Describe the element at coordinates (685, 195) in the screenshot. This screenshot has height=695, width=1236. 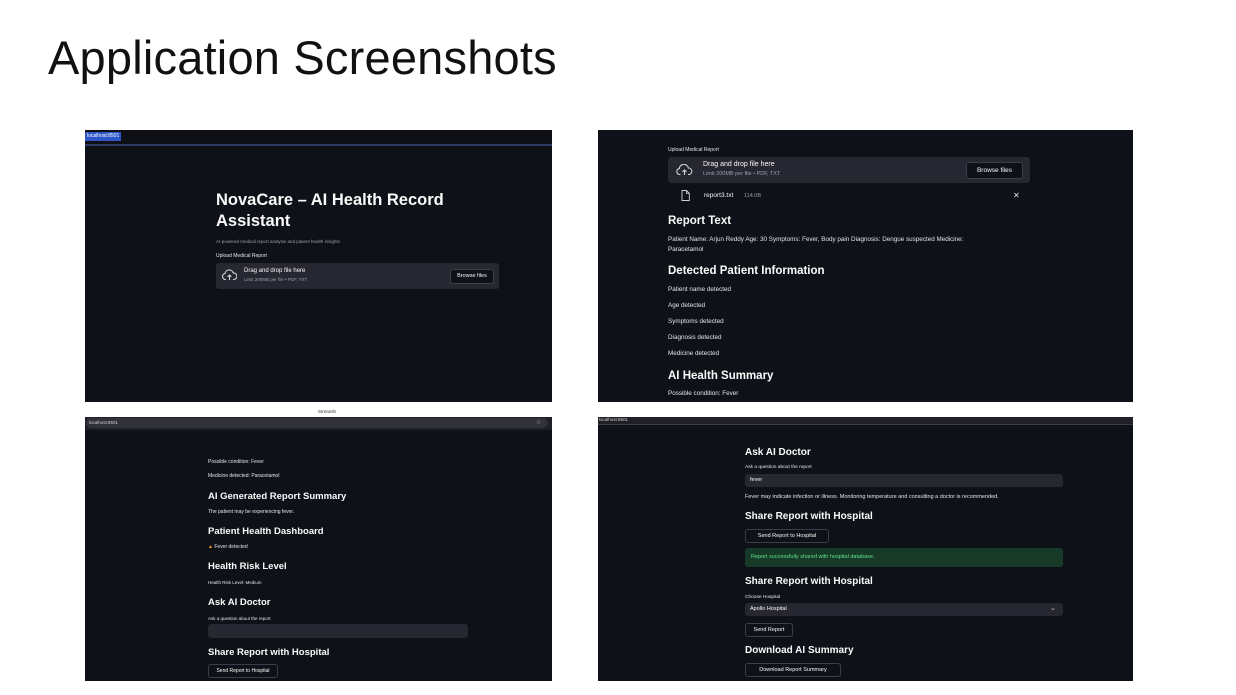
I see `file-icon` at that location.